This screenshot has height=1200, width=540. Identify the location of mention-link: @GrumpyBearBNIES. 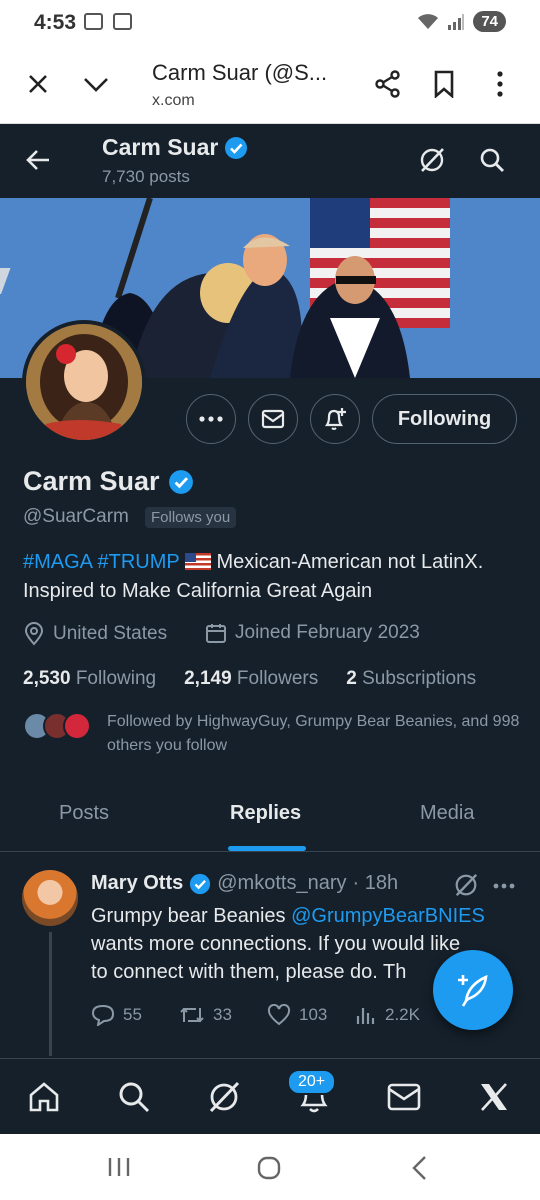
(388, 916).